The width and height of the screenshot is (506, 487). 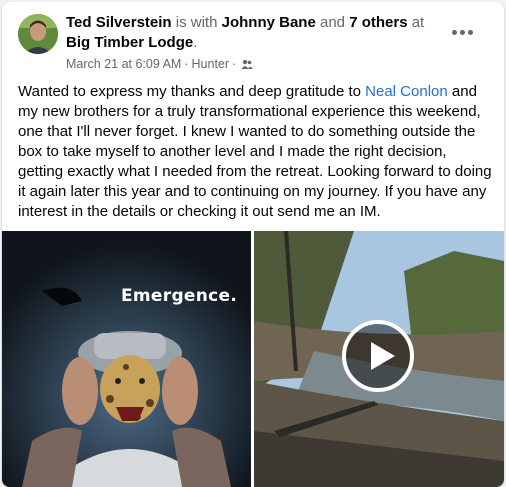 What do you see at coordinates (247, 64) in the screenshot?
I see `friends-icon` at bounding box center [247, 64].